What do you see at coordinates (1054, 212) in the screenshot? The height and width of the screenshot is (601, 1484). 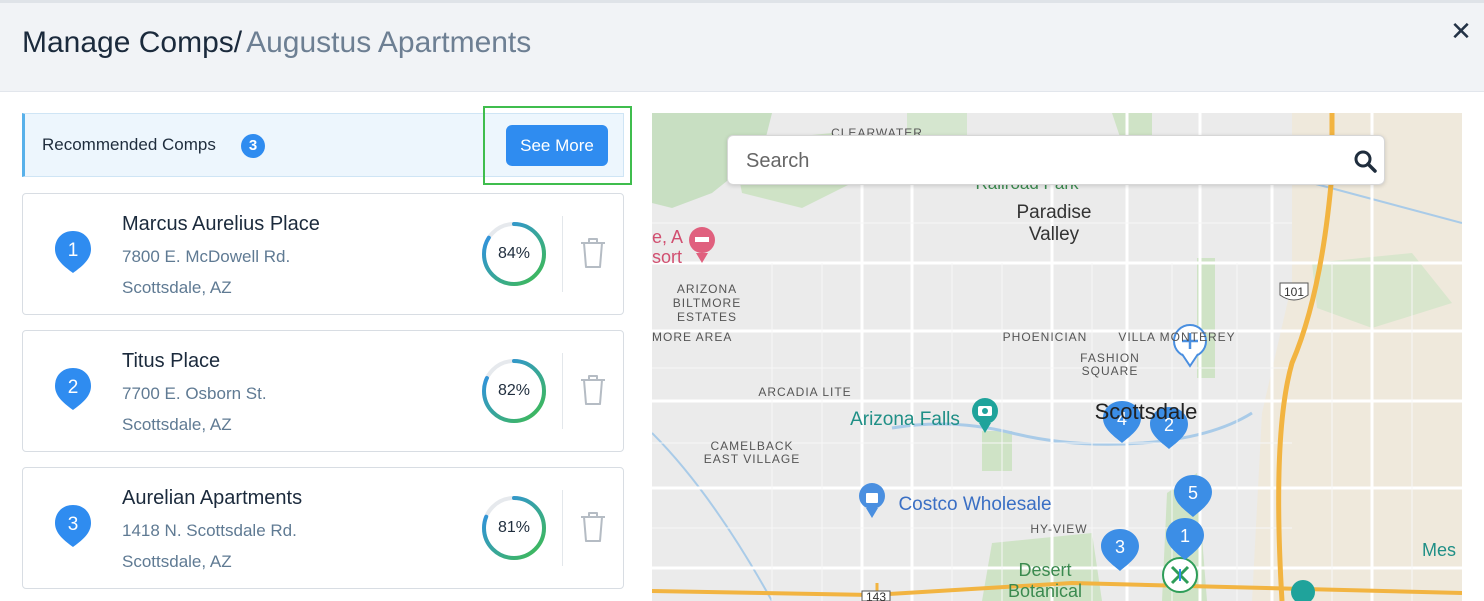 I see `map-label: Paradise` at bounding box center [1054, 212].